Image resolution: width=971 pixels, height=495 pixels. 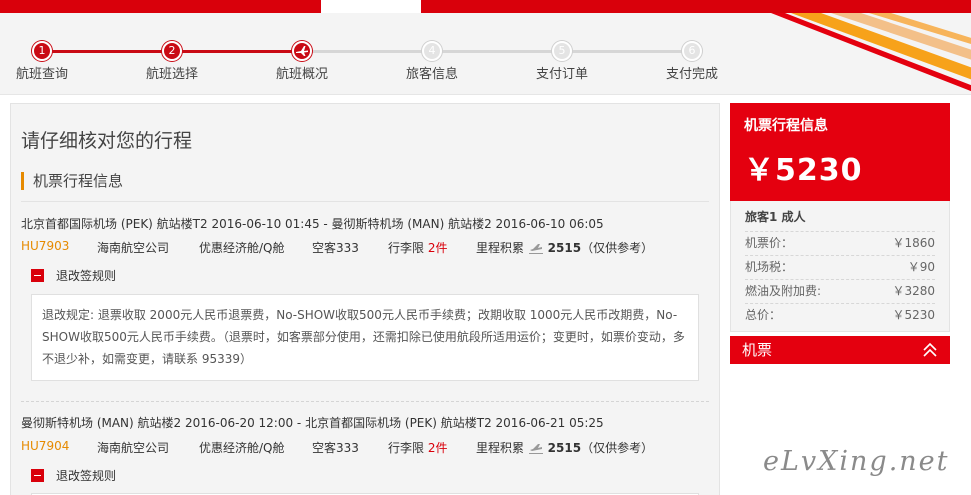 What do you see at coordinates (930, 349) in the screenshot?
I see `double-chevron-up-icon` at bounding box center [930, 349].